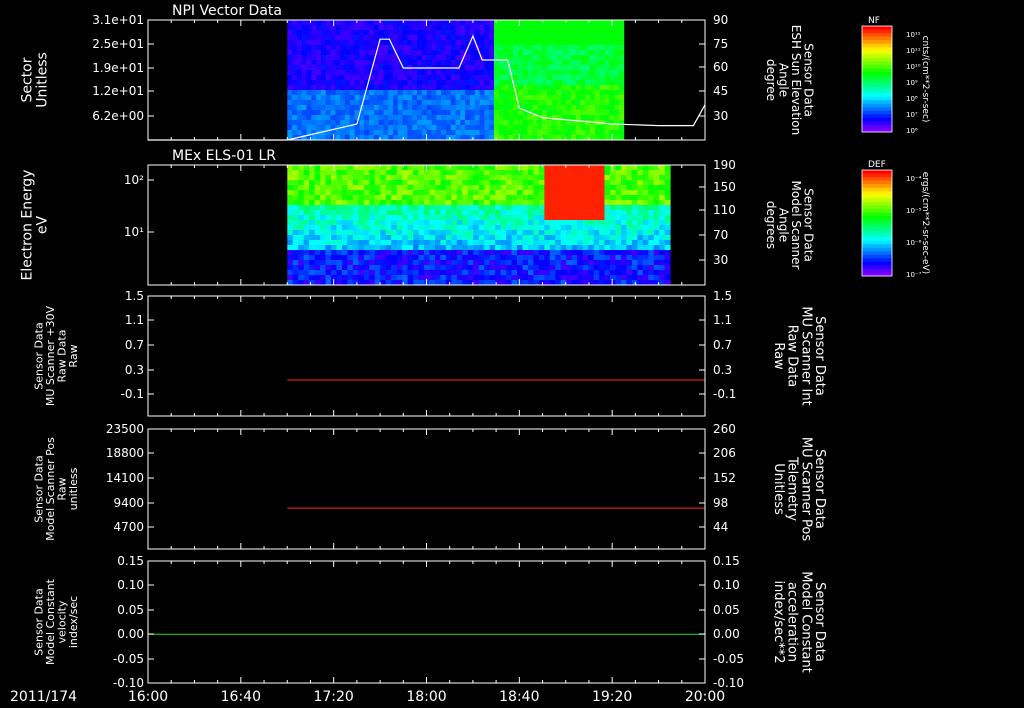 The height and width of the screenshot is (708, 1024). Describe the element at coordinates (720, 527) in the screenshot. I see `right-y-tick-label: 44` at that location.